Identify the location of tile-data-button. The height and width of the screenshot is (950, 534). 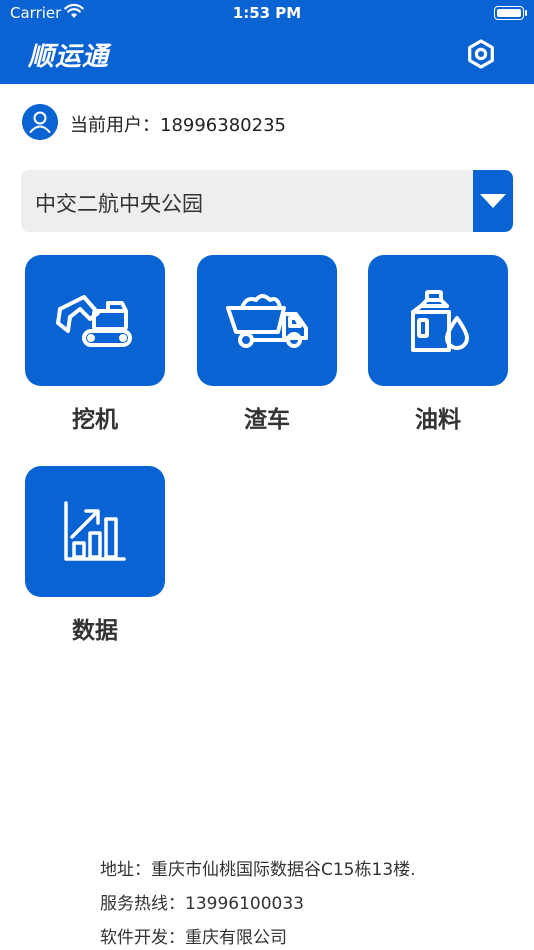
(95, 531).